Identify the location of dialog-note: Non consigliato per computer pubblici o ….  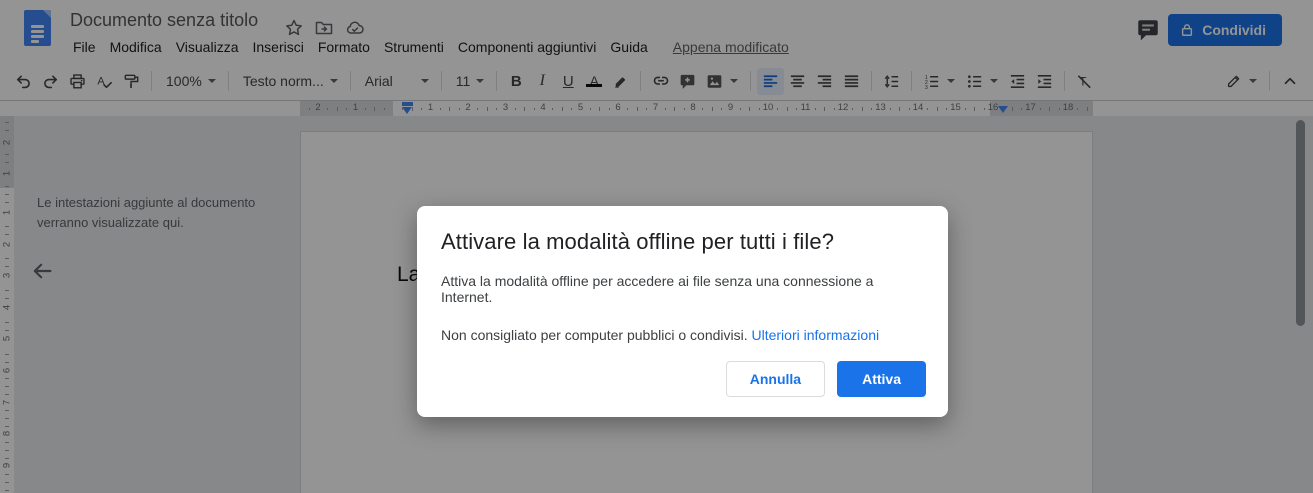
(594, 335).